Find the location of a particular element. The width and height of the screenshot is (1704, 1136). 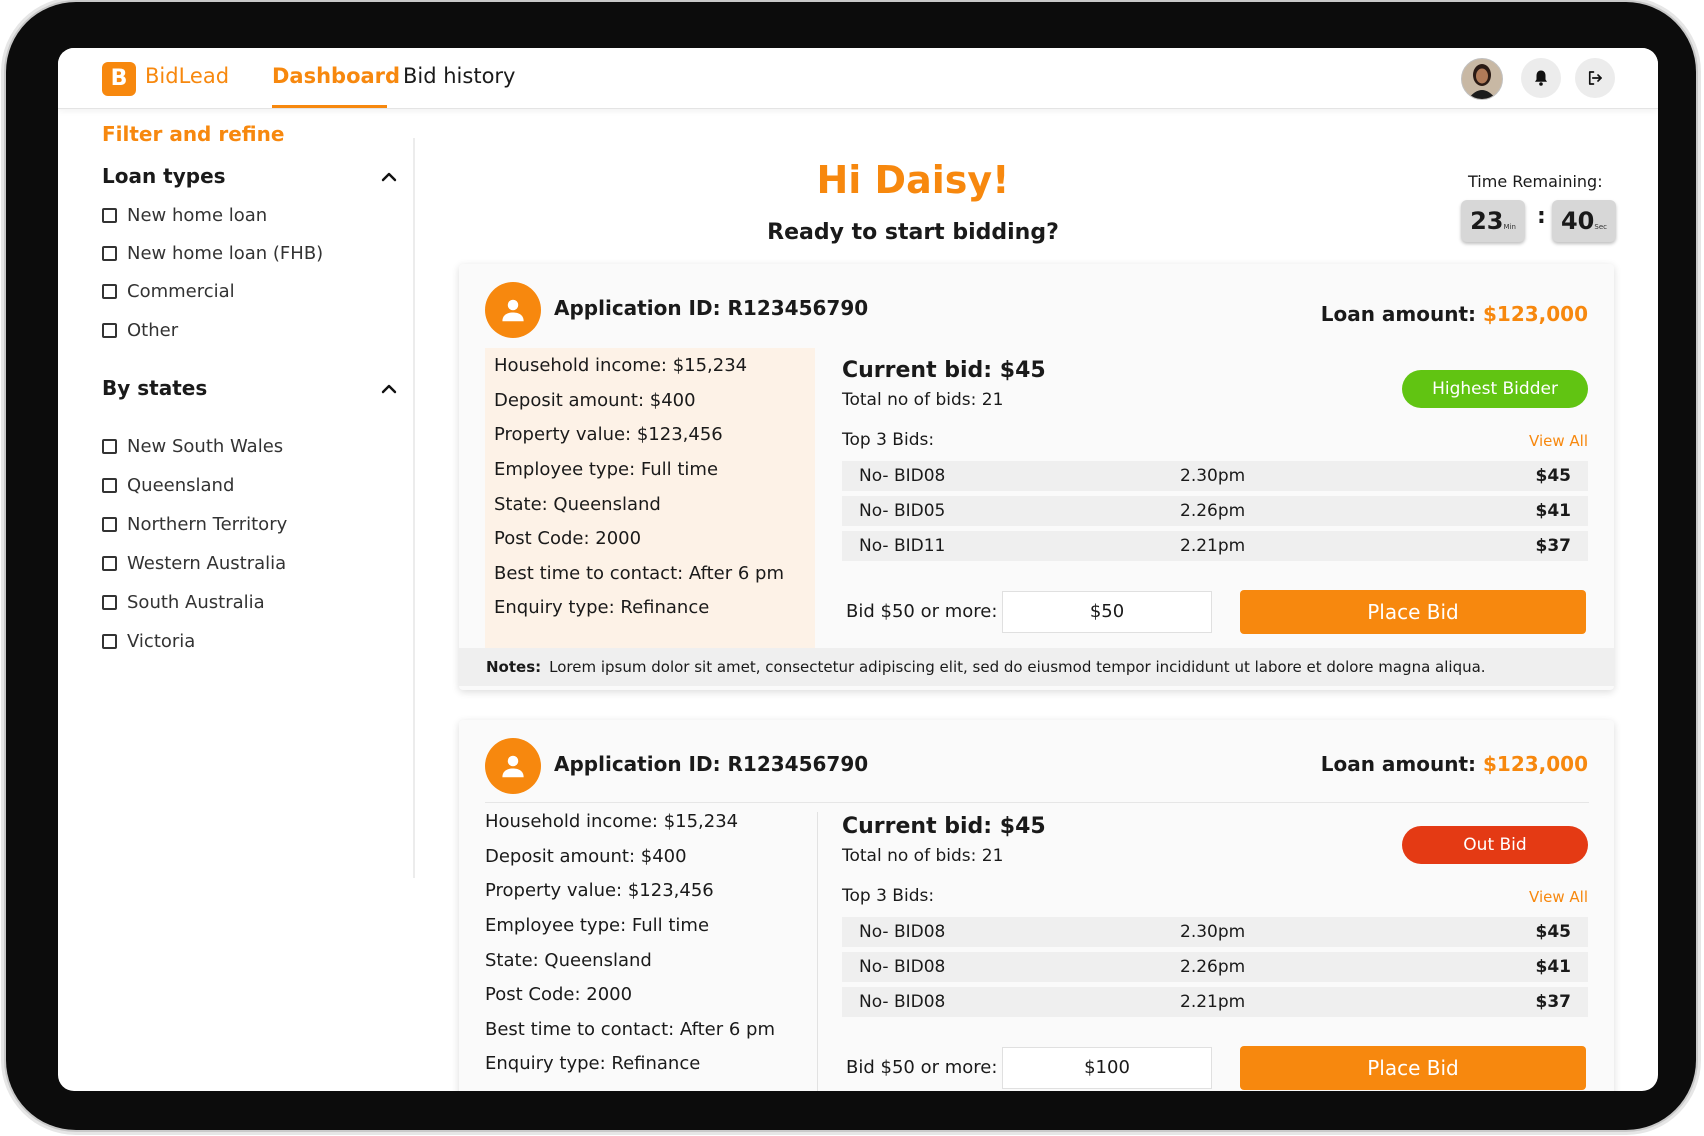

bell-icon is located at coordinates (1541, 78).